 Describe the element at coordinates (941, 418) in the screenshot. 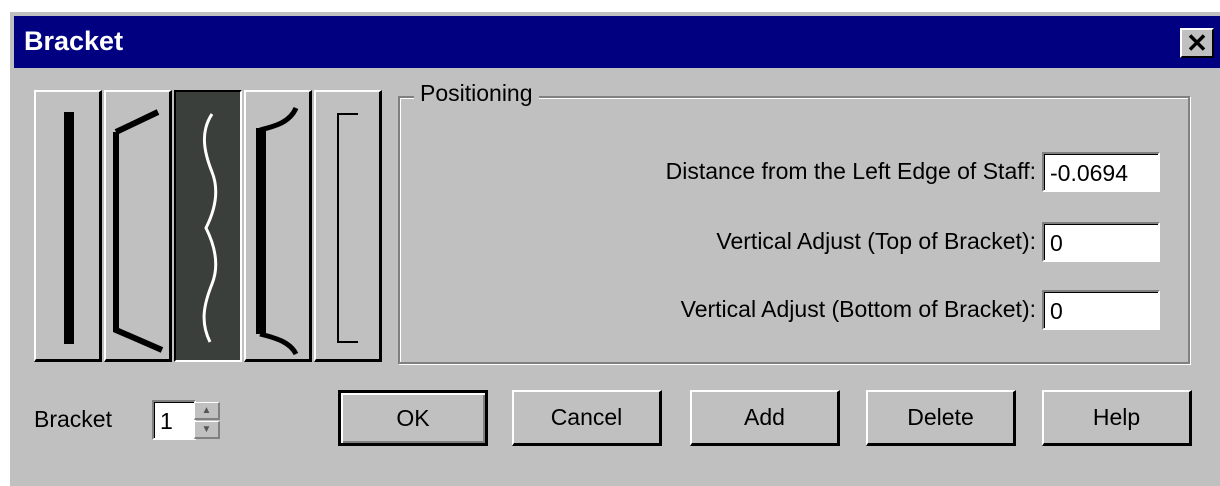

I see `delete-button: Delete` at that location.